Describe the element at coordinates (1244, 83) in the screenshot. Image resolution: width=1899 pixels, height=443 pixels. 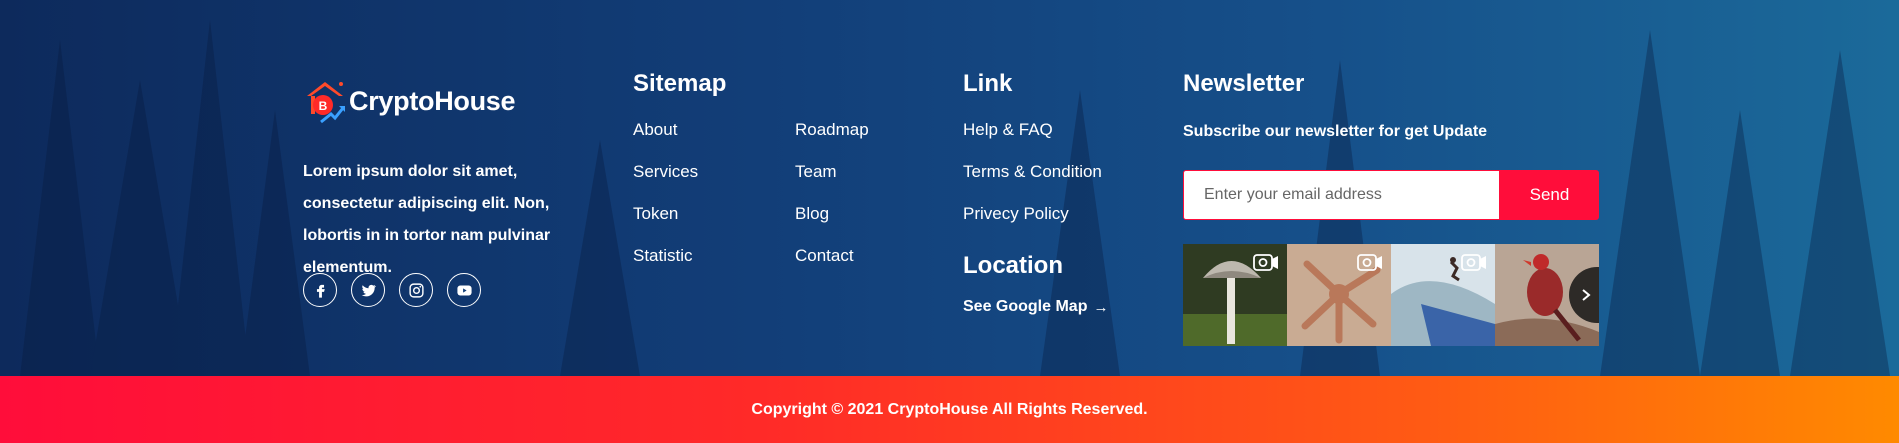
I see `newsletter-title: Newsletter` at that location.